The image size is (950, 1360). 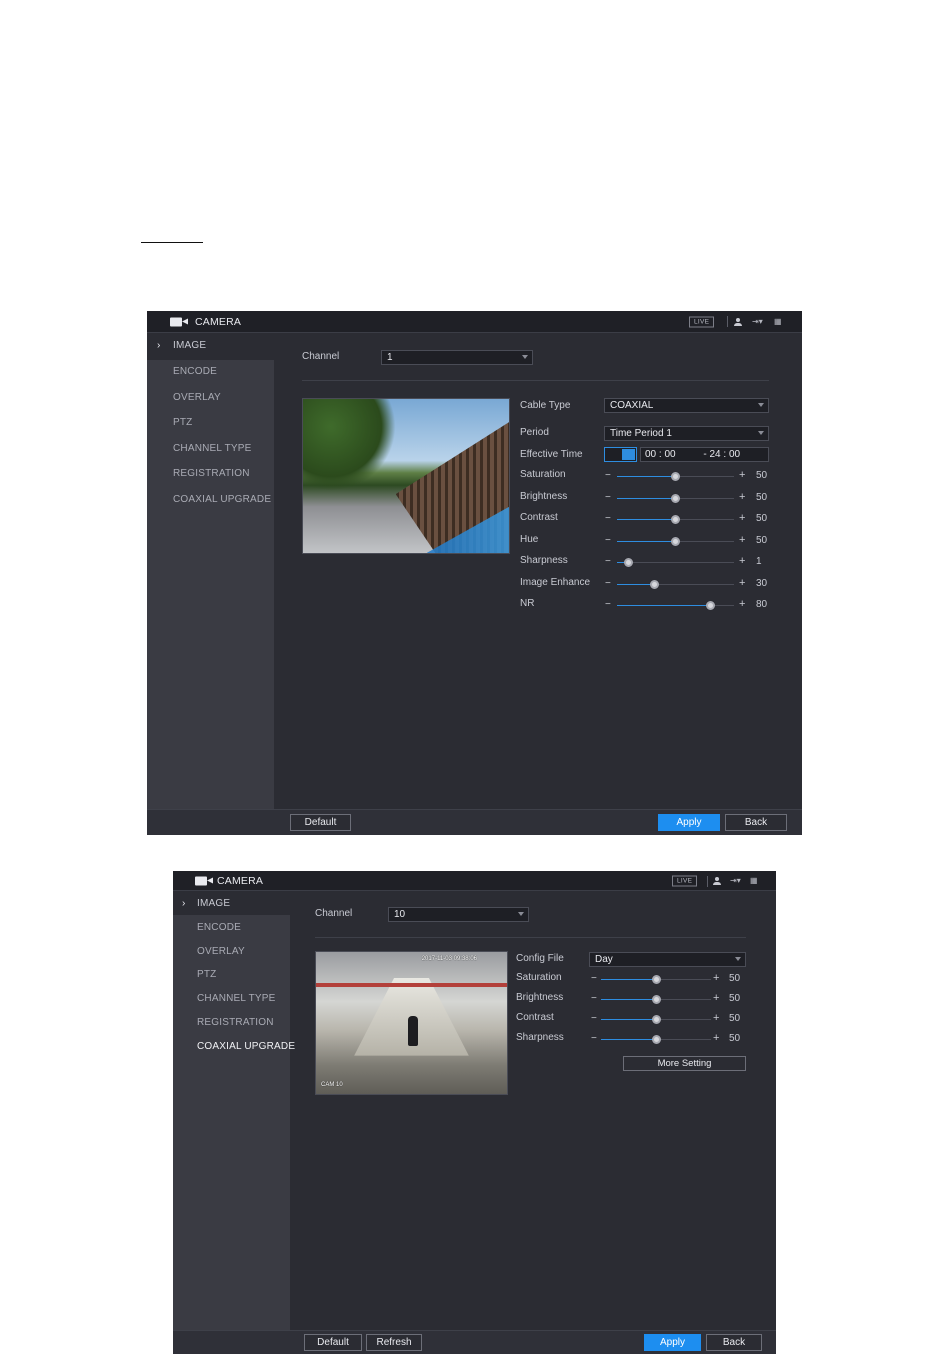 I want to click on nr-slider: − +80, so click(x=687, y=605).